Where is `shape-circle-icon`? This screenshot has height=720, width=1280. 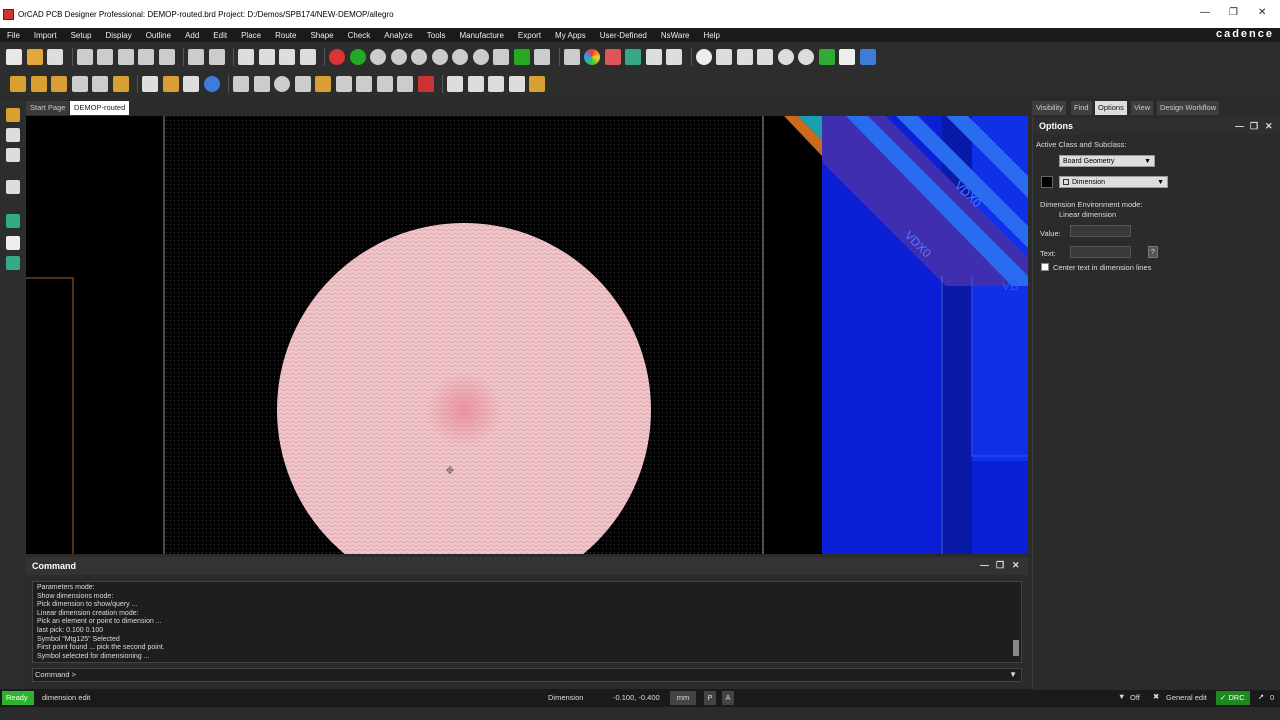
shape-circle-icon is located at coordinates (282, 84).